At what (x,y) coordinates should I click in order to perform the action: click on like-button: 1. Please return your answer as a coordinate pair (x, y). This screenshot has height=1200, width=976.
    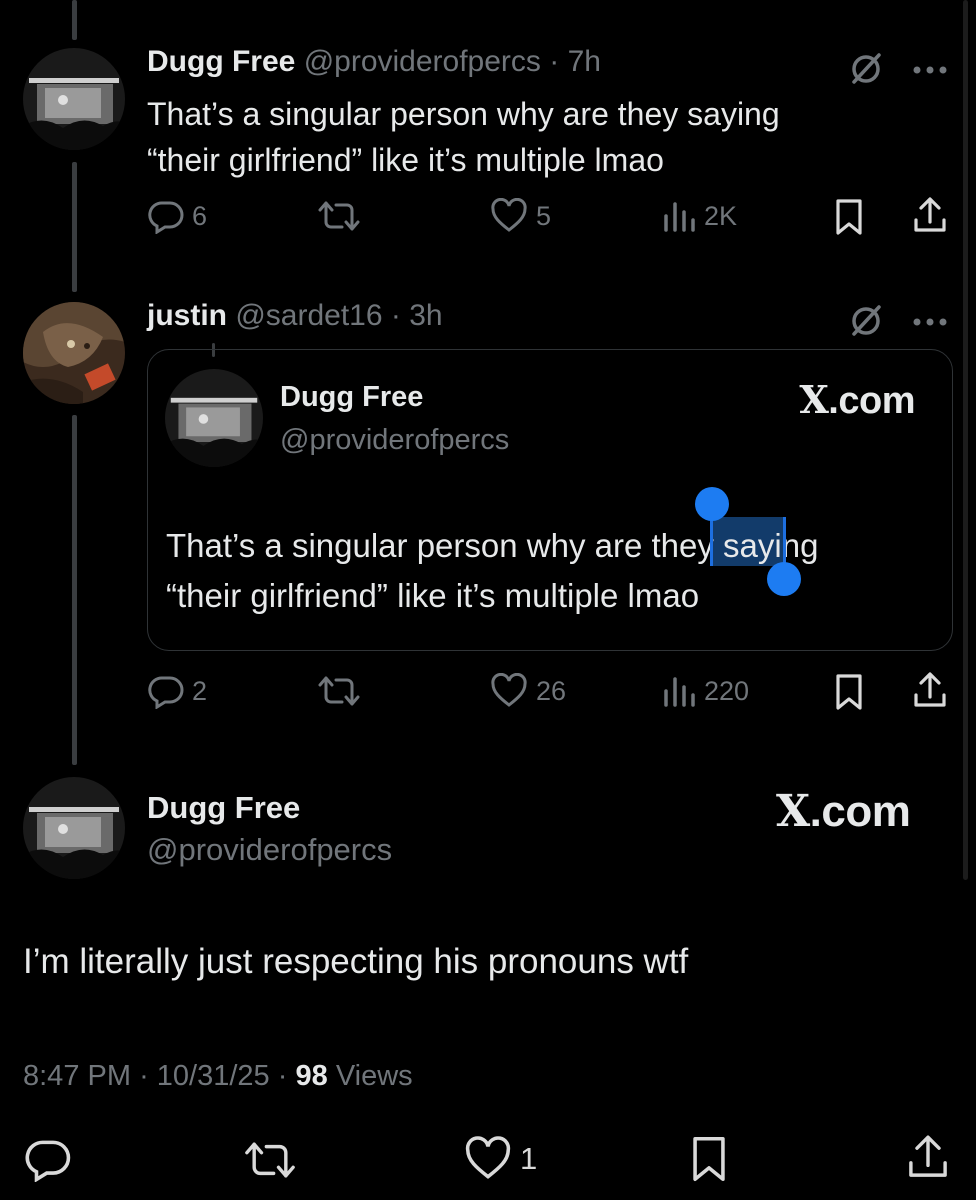
    Looking at the image, I should click on (500, 1159).